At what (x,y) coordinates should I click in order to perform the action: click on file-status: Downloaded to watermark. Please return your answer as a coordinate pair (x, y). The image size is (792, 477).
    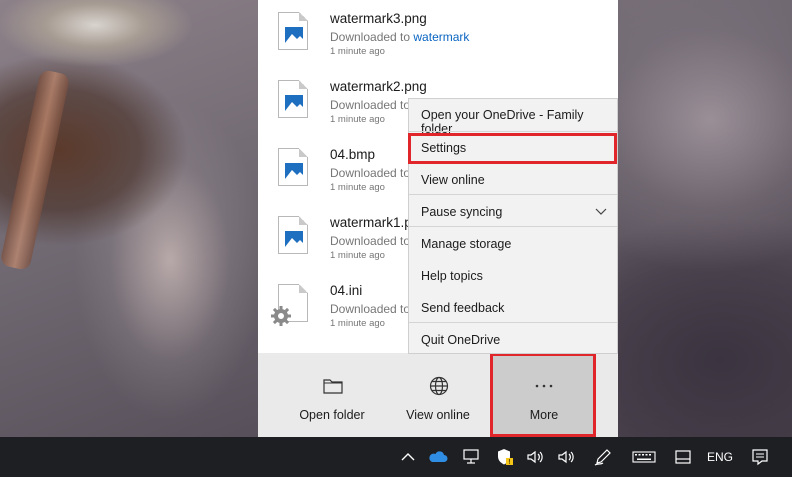
    Looking at the image, I should click on (400, 37).